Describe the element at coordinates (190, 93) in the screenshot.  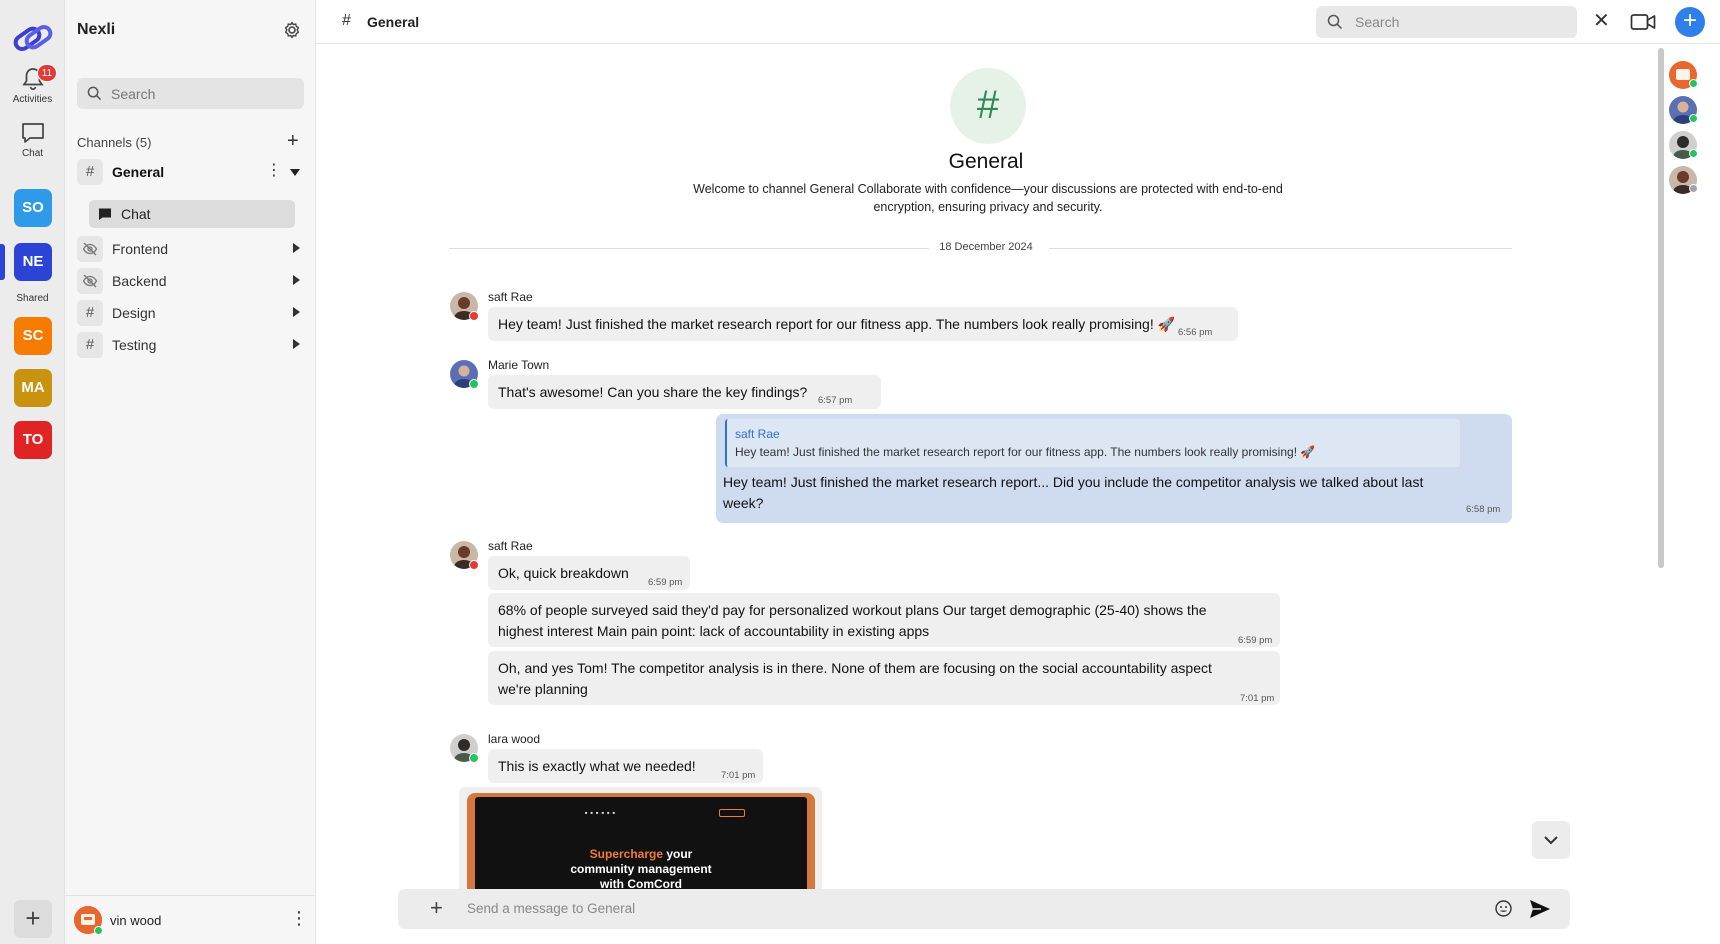
I see `sidebar-search-input: Search` at that location.